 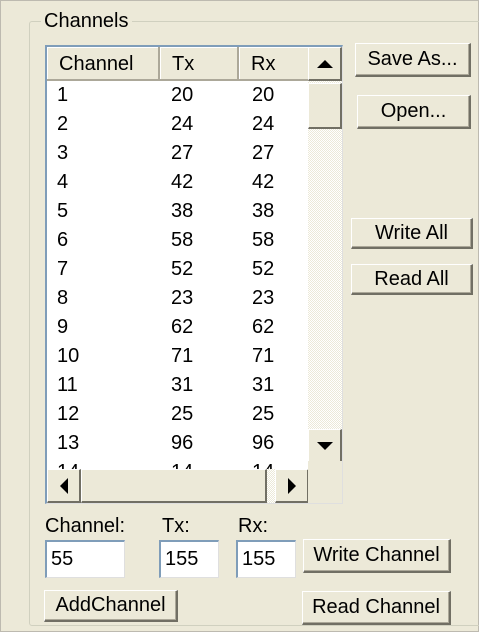 I want to click on channel-cell: 7, so click(x=63, y=269).